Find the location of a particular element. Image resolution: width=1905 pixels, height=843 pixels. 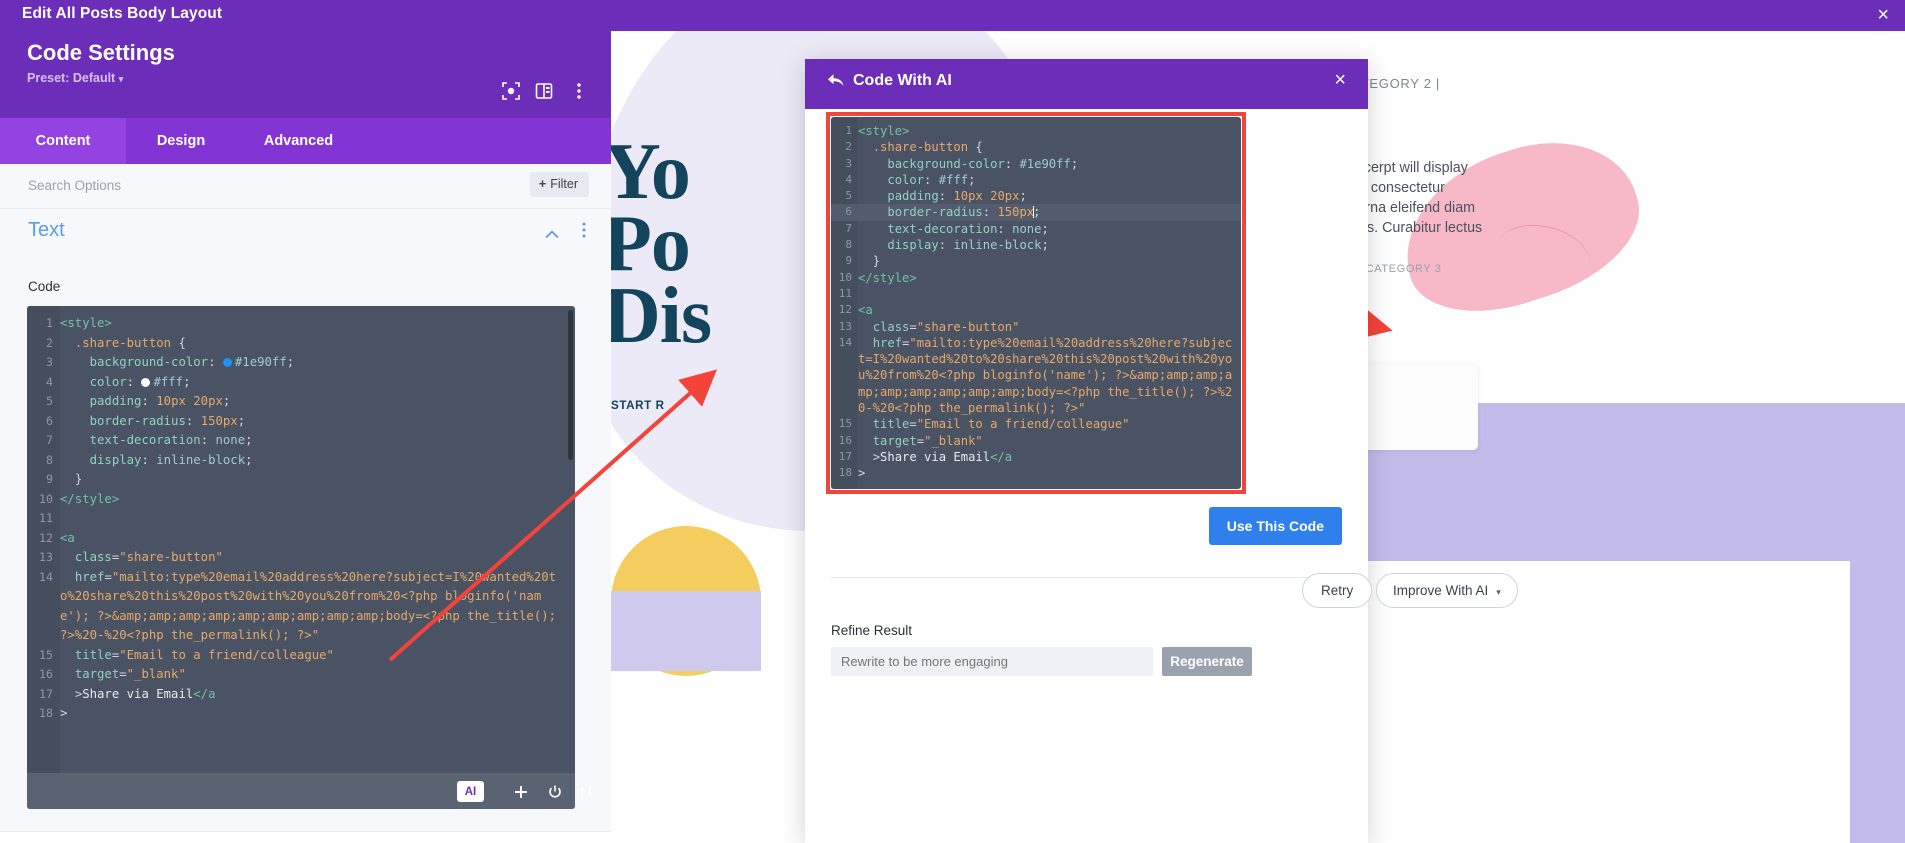

back-arrow-icon is located at coordinates (836, 83).